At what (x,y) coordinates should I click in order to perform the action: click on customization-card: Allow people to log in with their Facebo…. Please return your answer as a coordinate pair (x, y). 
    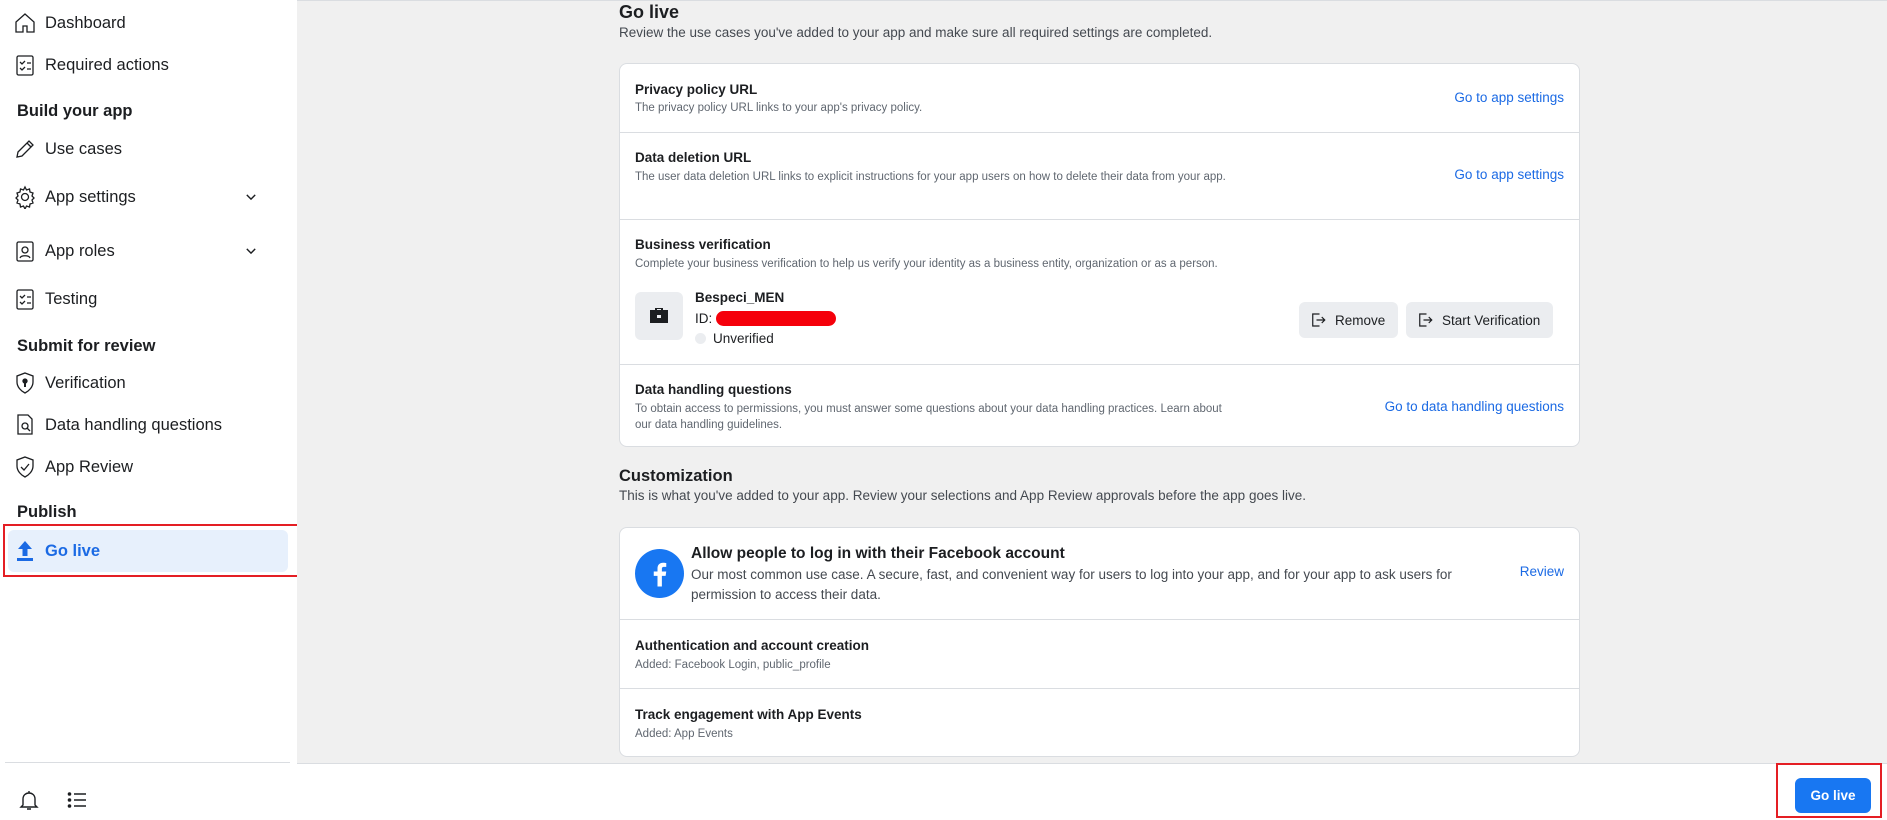
    Looking at the image, I should click on (1099, 642).